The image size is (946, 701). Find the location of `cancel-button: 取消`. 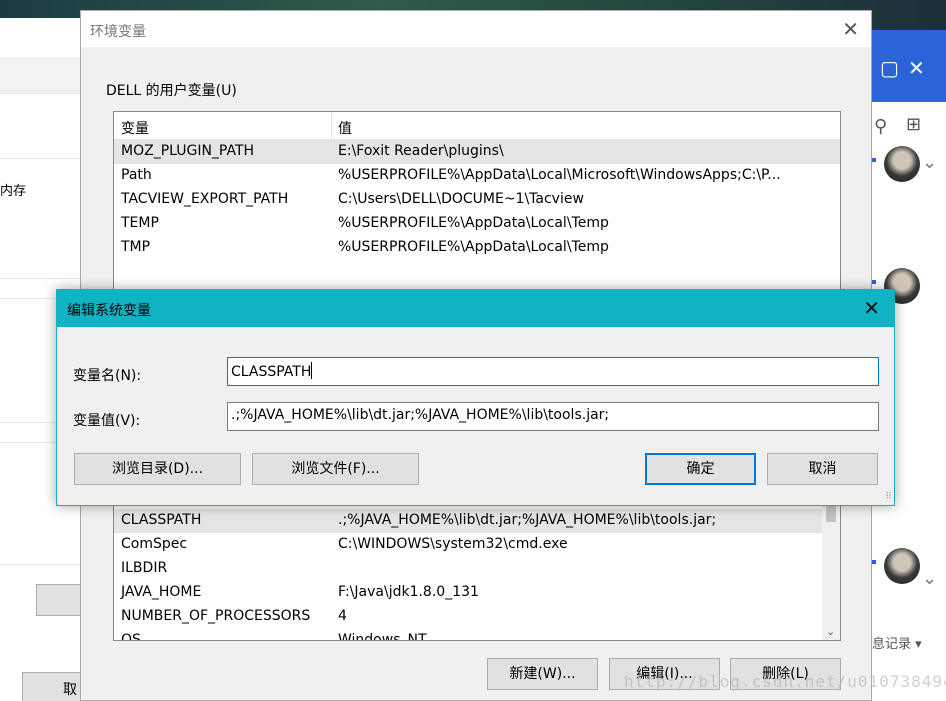

cancel-button: 取消 is located at coordinates (822, 469).